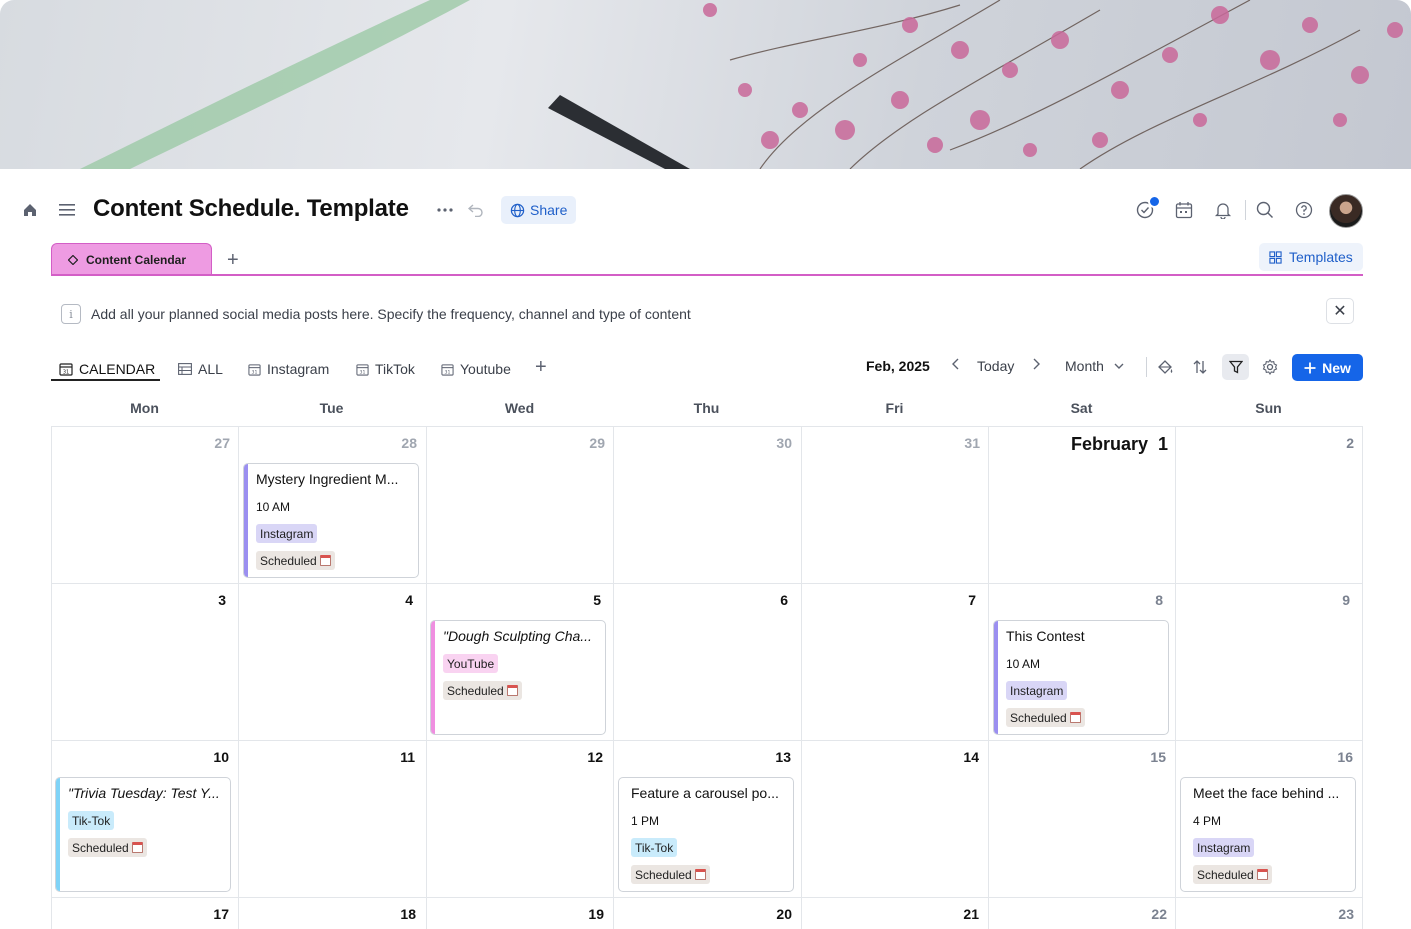  What do you see at coordinates (222, 443) in the screenshot?
I see `day-number: 27` at bounding box center [222, 443].